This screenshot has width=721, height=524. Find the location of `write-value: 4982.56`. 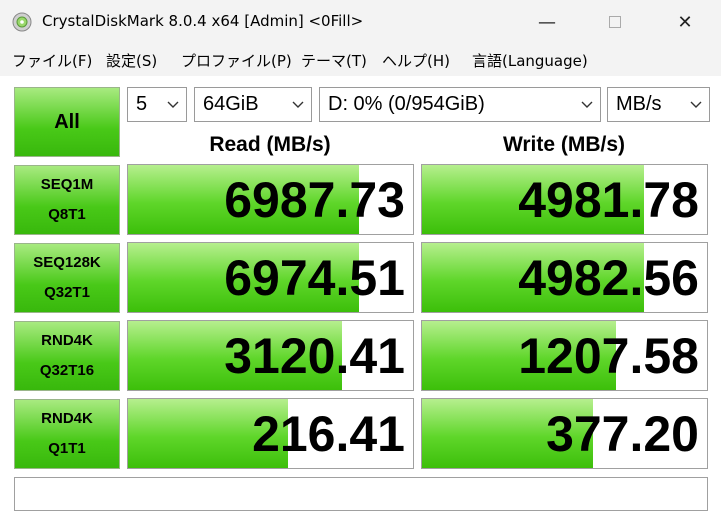

write-value: 4982.56 is located at coordinates (608, 278).